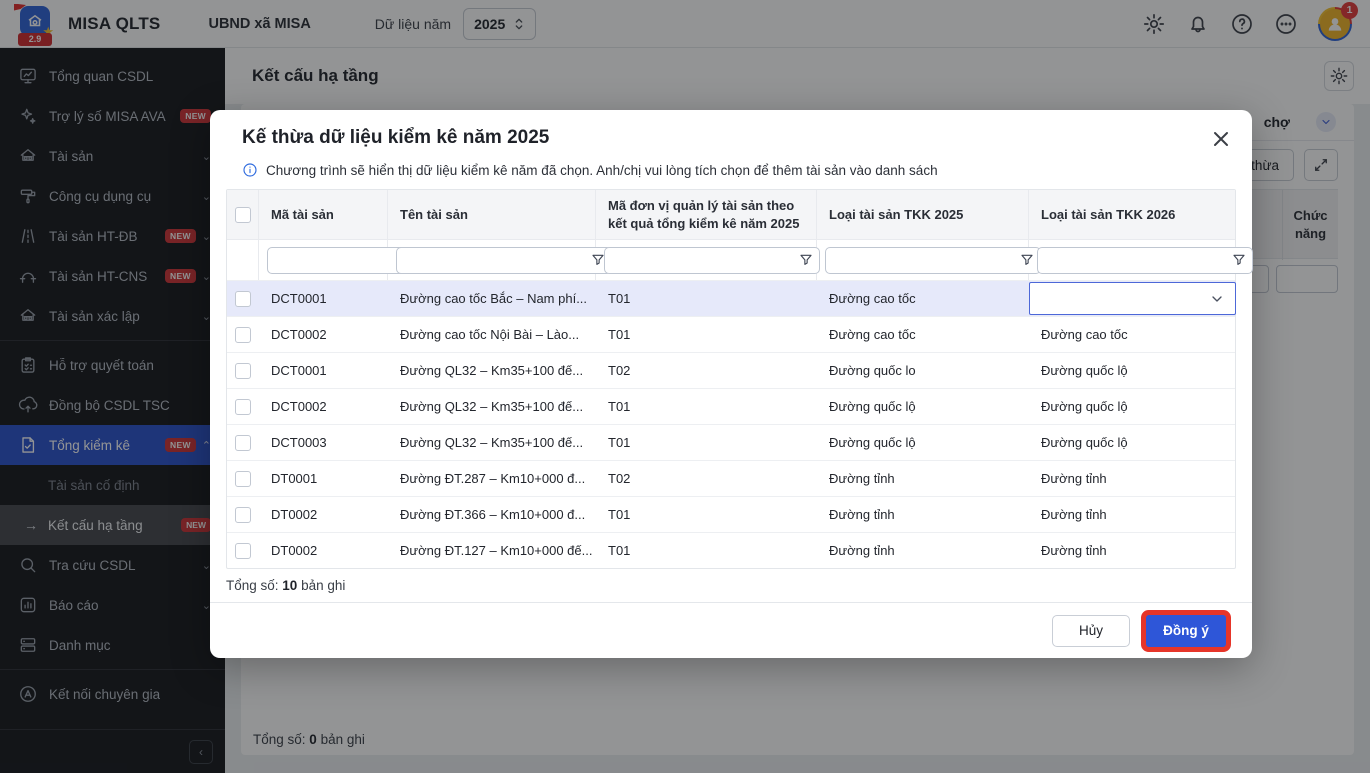 This screenshot has height=773, width=1370. I want to click on cell-asset-code: DCT0003, so click(299, 443).